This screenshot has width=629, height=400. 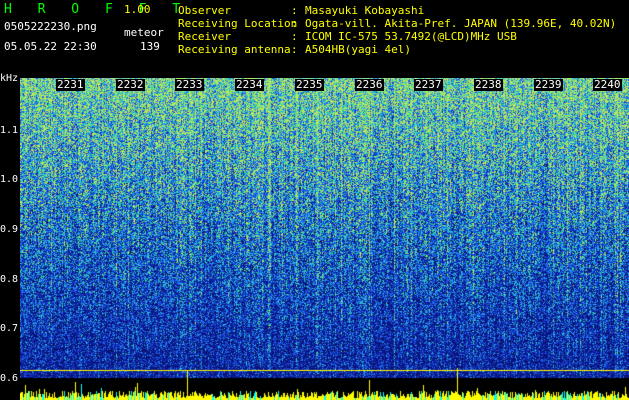 I want to click on info-antenna: Receiving antenna: A504HB(yagi 4el), so click(x=294, y=49).